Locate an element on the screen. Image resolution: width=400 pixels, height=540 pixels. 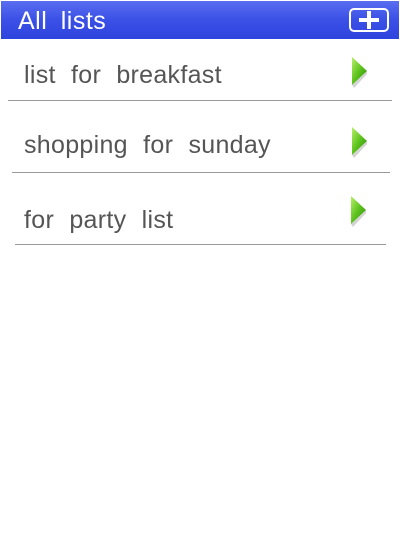
header-bar: All lists is located at coordinates (200, 20).